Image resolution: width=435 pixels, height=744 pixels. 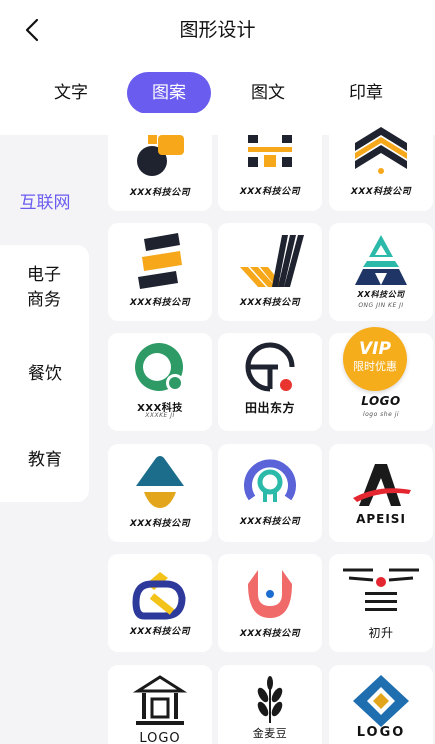 What do you see at coordinates (217, 93) in the screenshot?
I see `category-tabs: 文字 图案 图文 印章` at bounding box center [217, 93].